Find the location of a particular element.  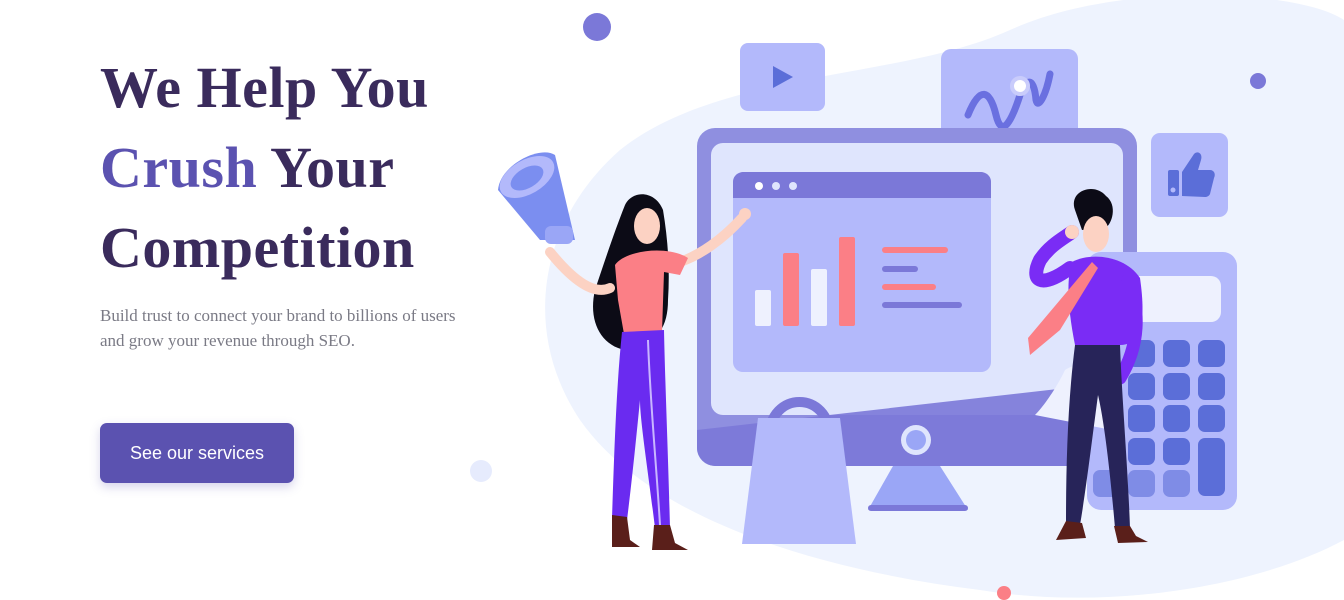

headline-line-1: We Help You is located at coordinates (264, 87).